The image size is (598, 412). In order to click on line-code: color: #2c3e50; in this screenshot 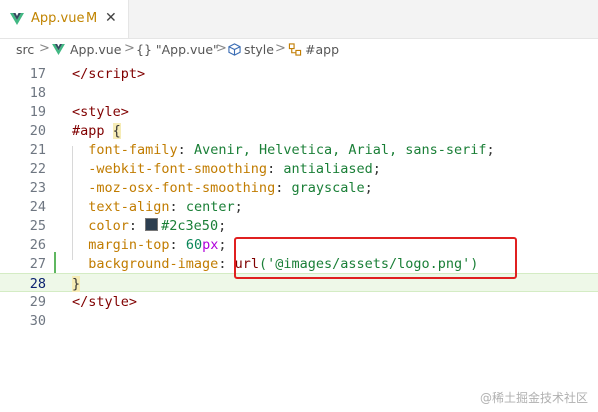, I will do `click(149, 226)`.